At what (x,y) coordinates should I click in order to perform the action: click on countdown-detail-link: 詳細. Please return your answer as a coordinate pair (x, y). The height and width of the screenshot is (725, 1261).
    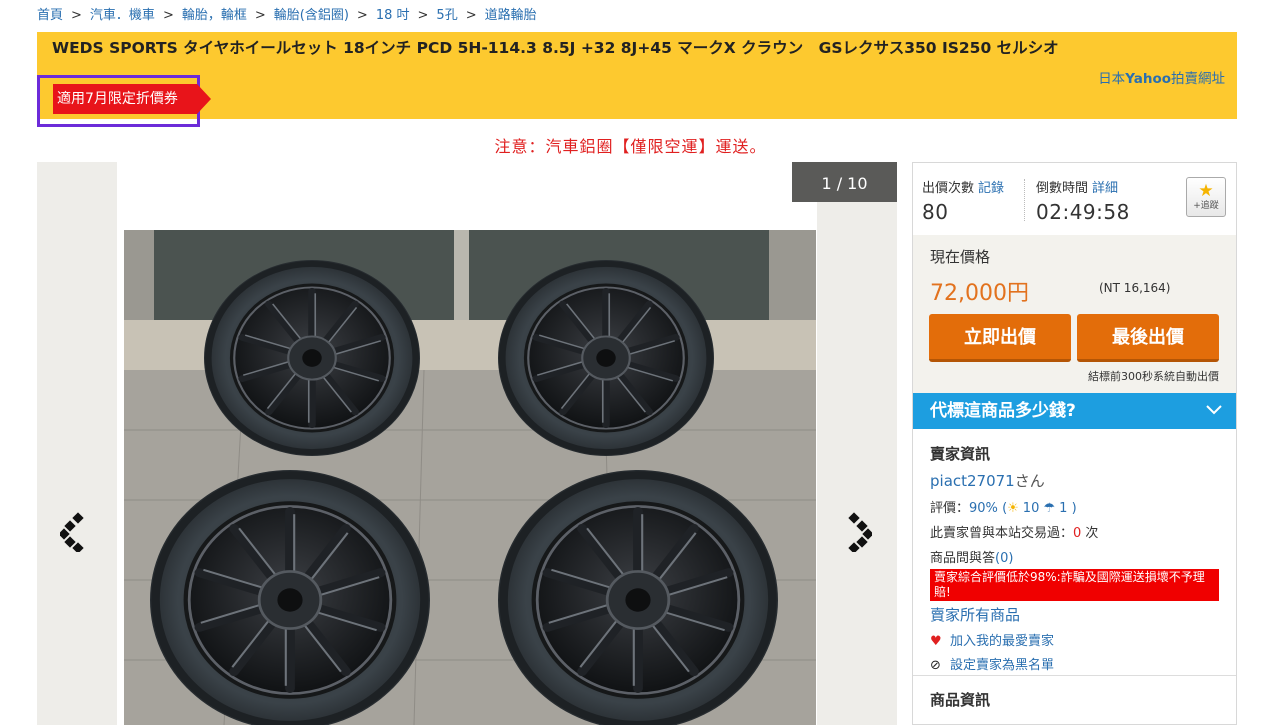
    Looking at the image, I should click on (1105, 188).